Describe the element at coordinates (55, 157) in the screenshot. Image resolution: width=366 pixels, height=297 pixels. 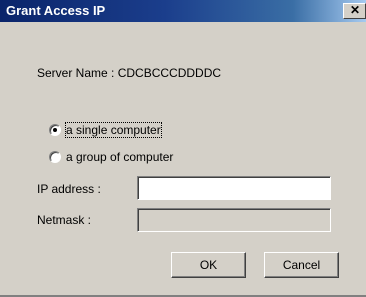
I see `radio-group-indicator` at that location.